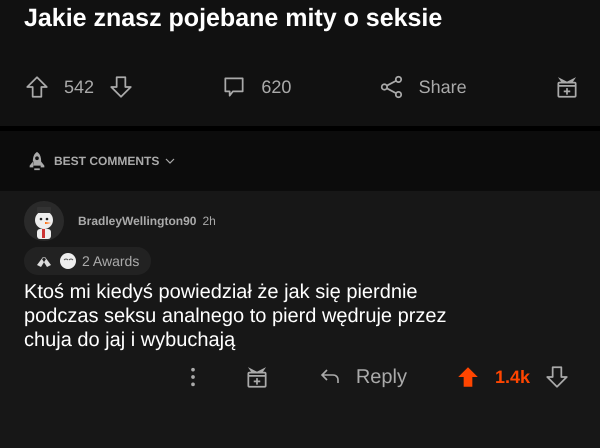  I want to click on avatar-icon, so click(44, 221).